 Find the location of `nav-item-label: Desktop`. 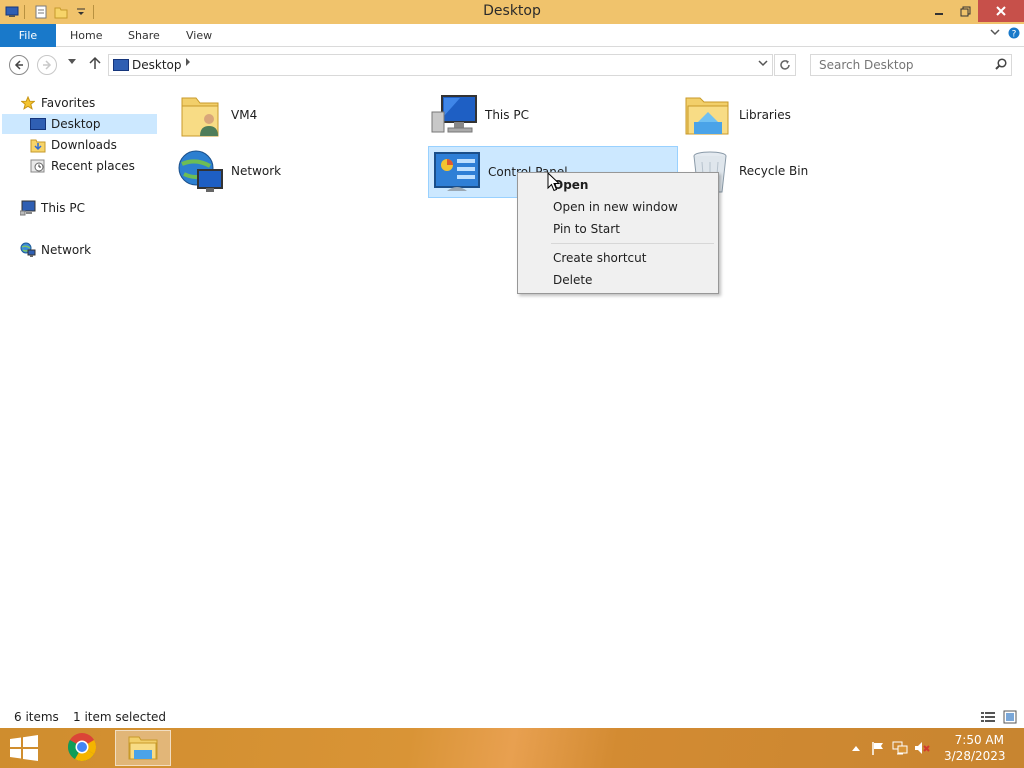

nav-item-label: Desktop is located at coordinates (76, 124).